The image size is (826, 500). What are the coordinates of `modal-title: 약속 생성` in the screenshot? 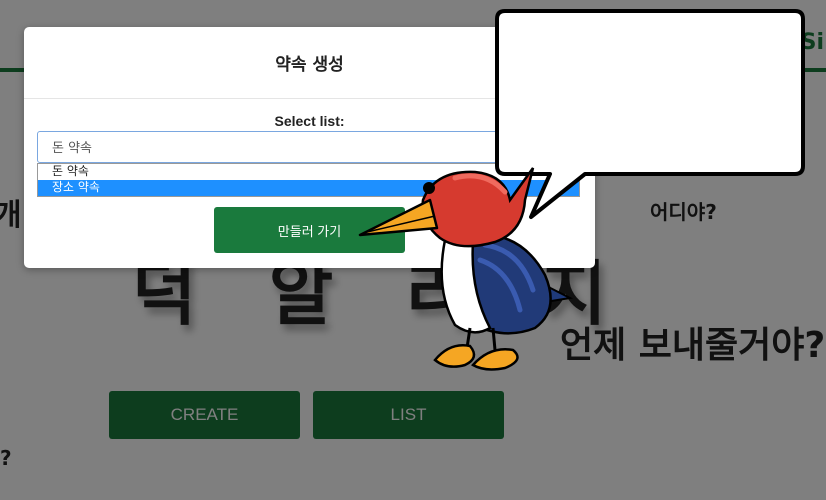 It's located at (309, 65).